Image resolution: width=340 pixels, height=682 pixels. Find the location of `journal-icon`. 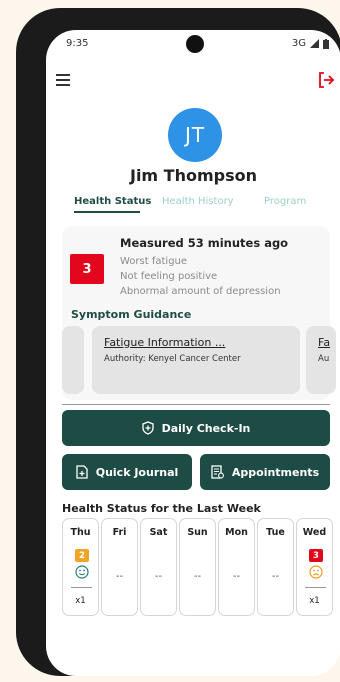

journal-icon is located at coordinates (82, 472).